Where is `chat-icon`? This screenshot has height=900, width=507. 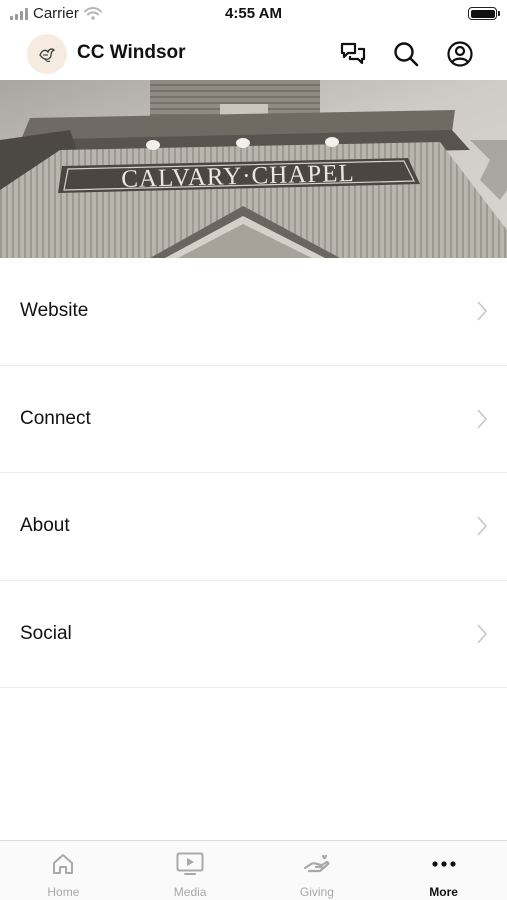
chat-icon is located at coordinates (353, 53).